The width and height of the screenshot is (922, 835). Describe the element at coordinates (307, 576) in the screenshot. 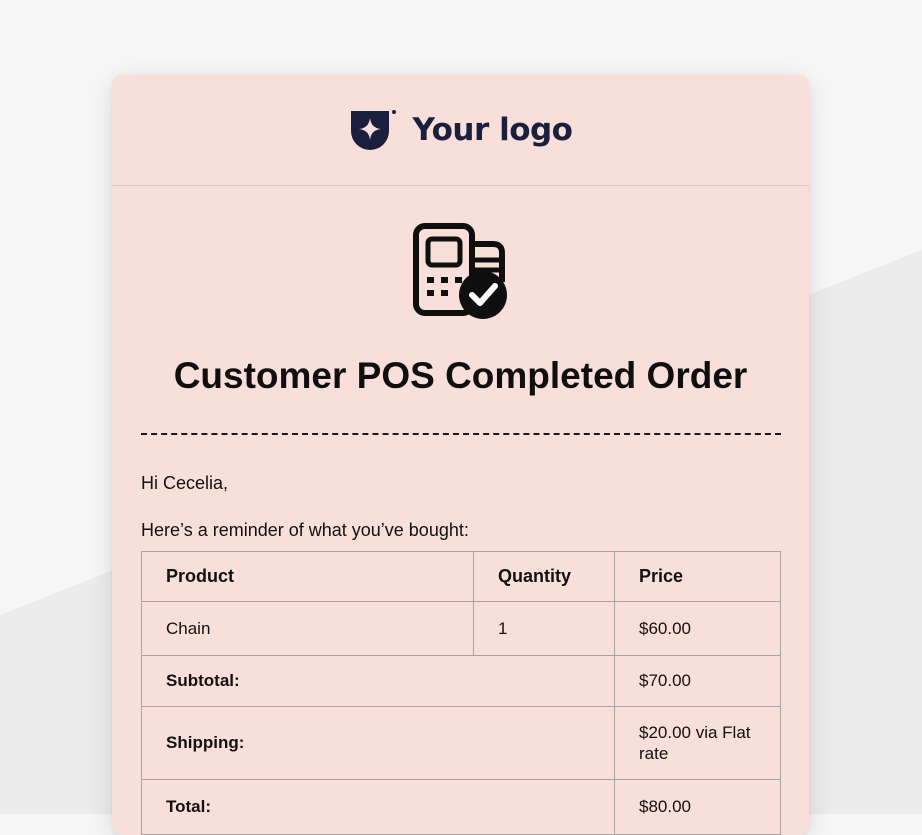

I see `header-product: Product` at that location.